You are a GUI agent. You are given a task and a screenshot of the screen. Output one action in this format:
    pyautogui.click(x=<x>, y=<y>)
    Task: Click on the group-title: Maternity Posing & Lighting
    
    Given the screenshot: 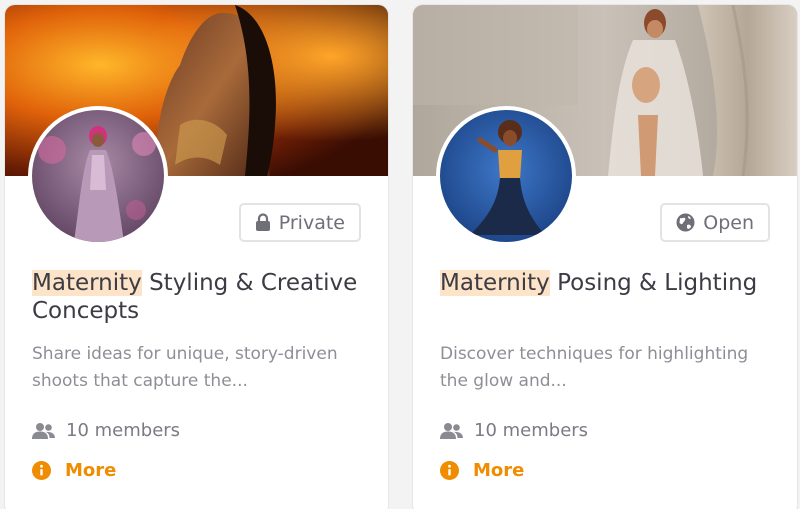 What is the action you would take?
    pyautogui.click(x=610, y=283)
    